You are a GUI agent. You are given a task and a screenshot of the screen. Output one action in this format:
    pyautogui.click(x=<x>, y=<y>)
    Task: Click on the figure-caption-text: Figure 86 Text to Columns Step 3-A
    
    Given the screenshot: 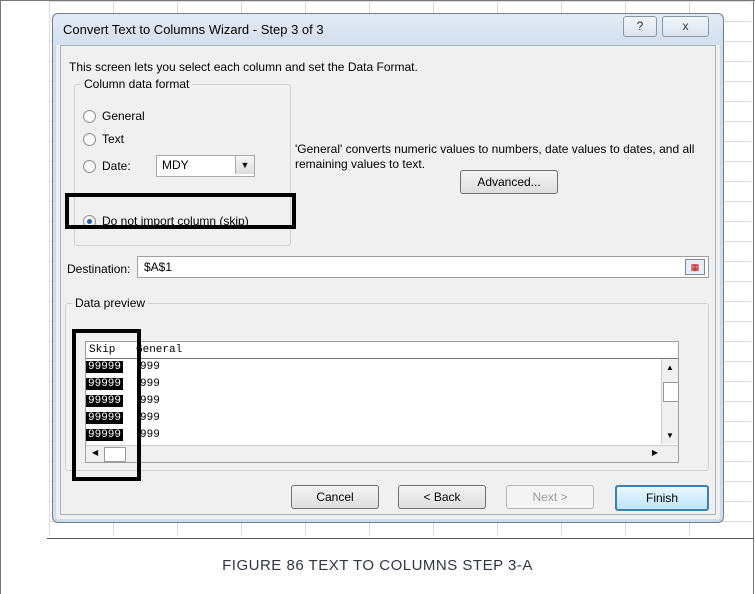 What is the action you would take?
    pyautogui.click(x=377, y=565)
    